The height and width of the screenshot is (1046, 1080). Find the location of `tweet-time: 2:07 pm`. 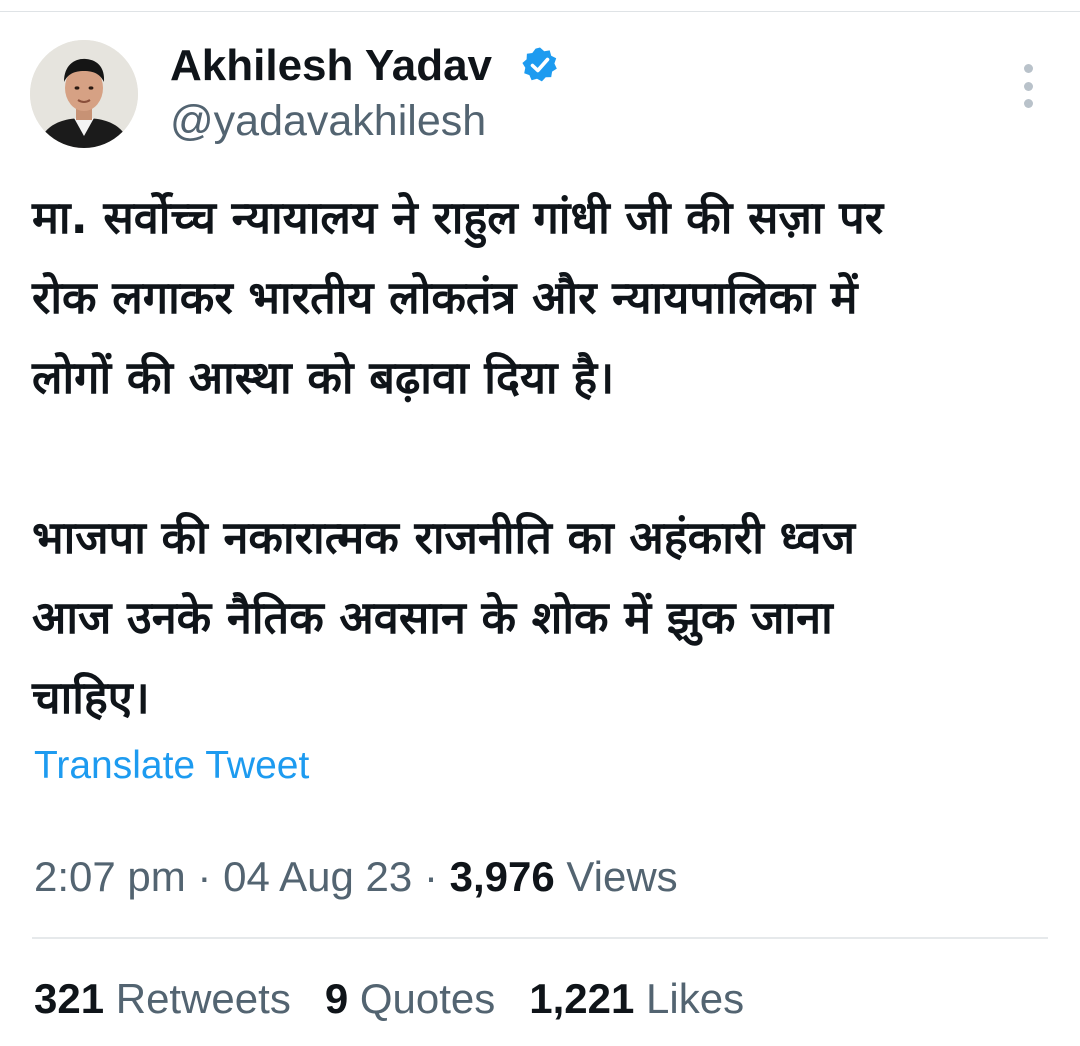

tweet-time: 2:07 pm is located at coordinates (110, 876).